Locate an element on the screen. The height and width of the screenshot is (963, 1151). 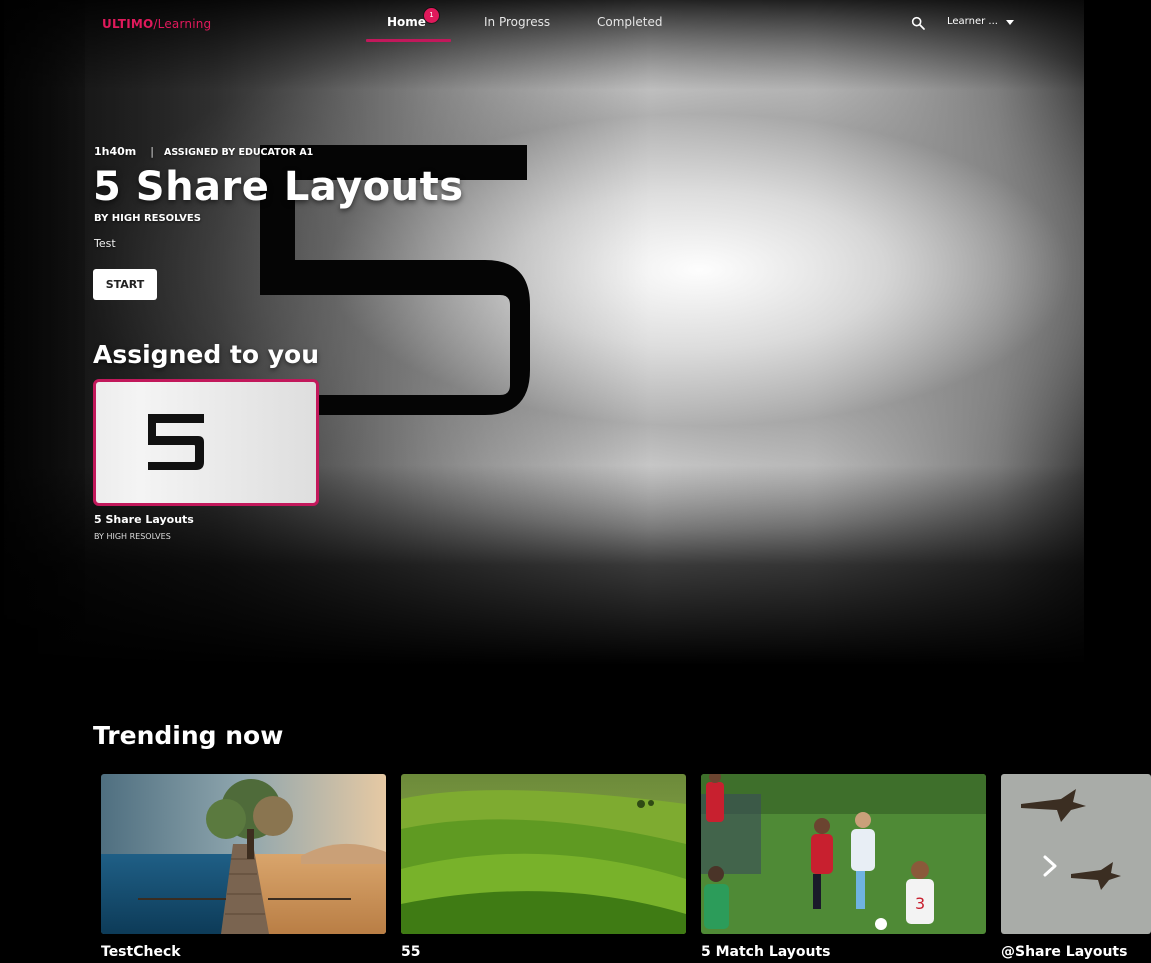
assigned-card-author: BY HIGH RESOLVES is located at coordinates (132, 536).